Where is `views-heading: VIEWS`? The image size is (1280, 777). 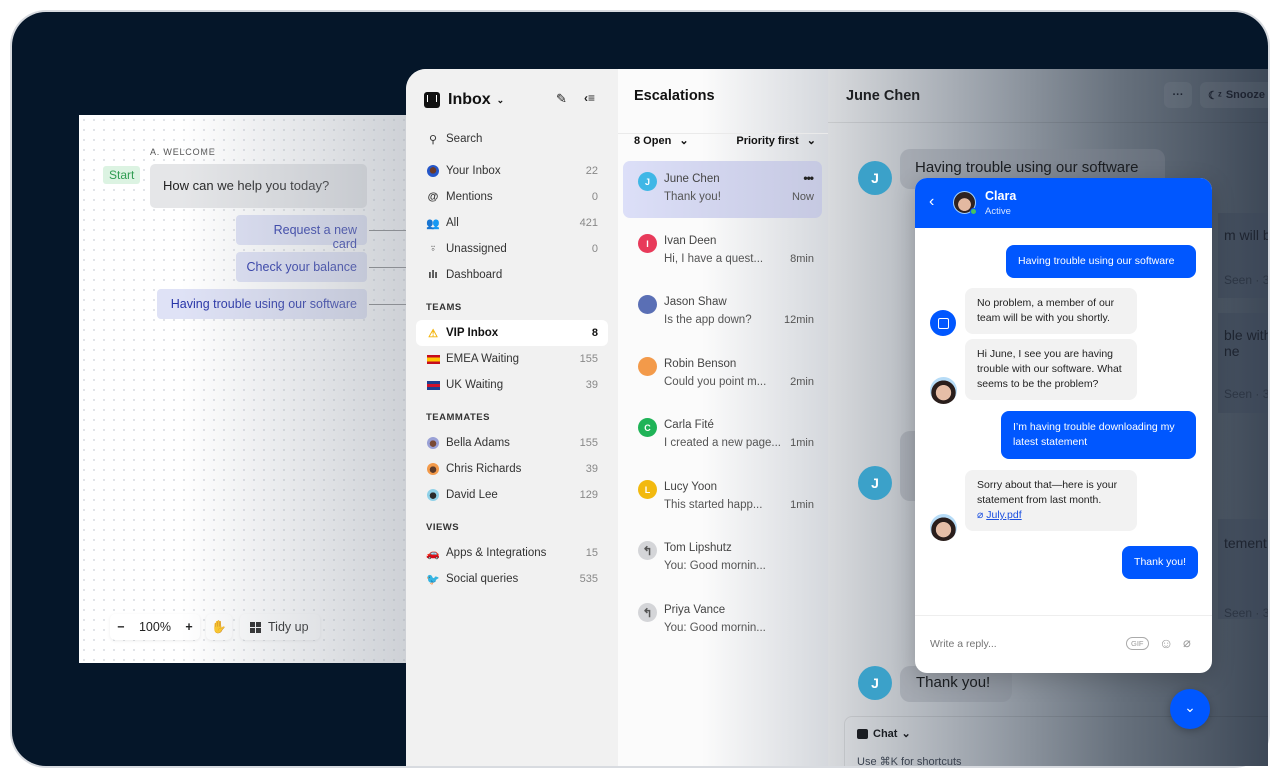 views-heading: VIEWS is located at coordinates (443, 527).